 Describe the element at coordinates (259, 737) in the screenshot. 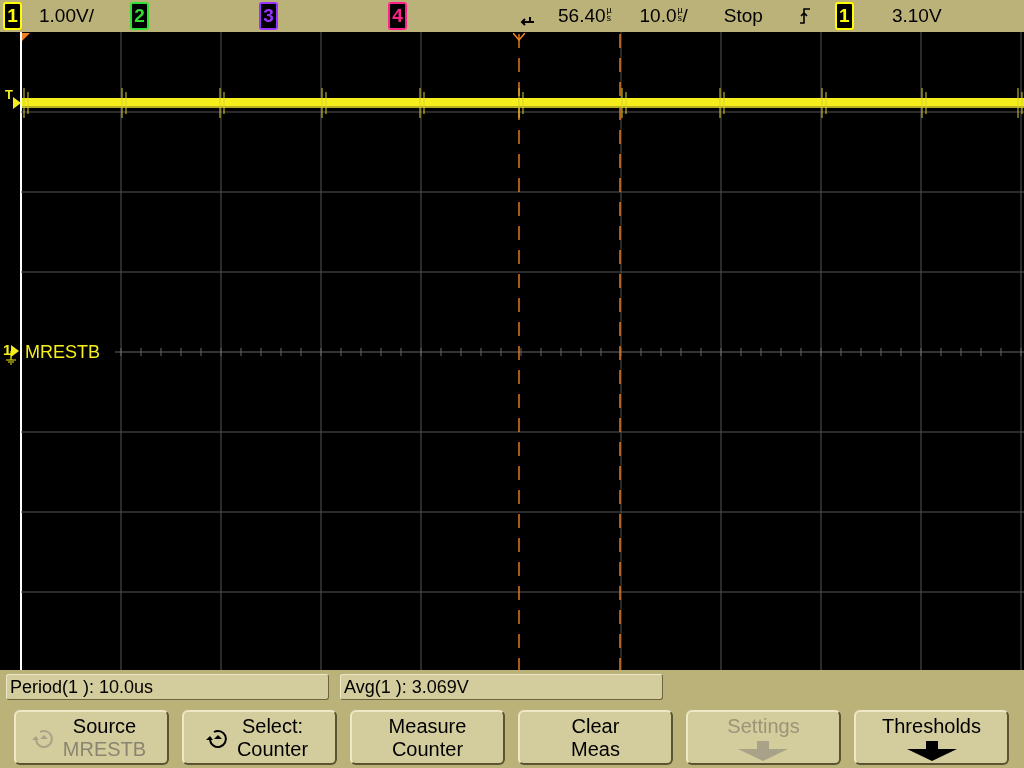

I see `softkey-button: Select: Counter` at that location.